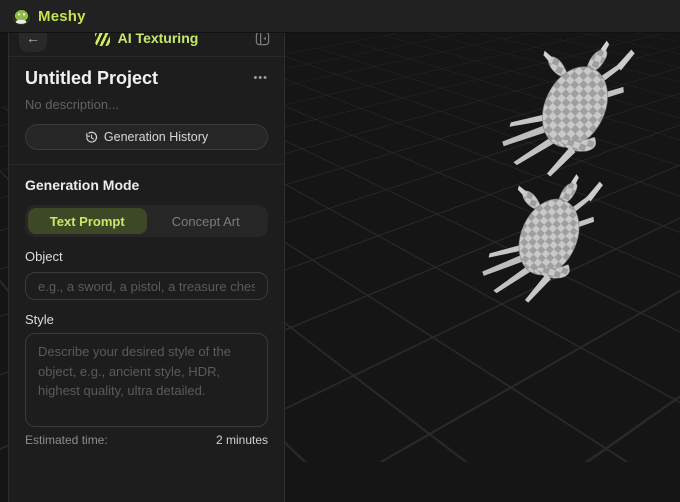  What do you see at coordinates (21, 16) in the screenshot?
I see `meshy-logo-icon` at bounding box center [21, 16].